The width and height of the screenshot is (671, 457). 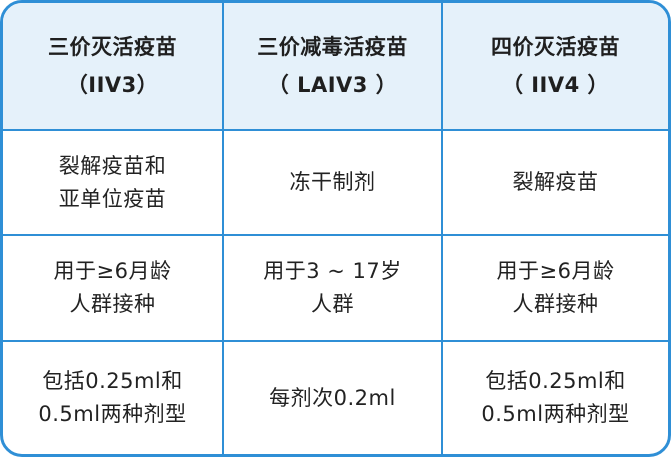 I want to click on table-cell-dose-iiv3: 包括0.25ml和 0.5ml两种剂型, so click(x=113, y=398).